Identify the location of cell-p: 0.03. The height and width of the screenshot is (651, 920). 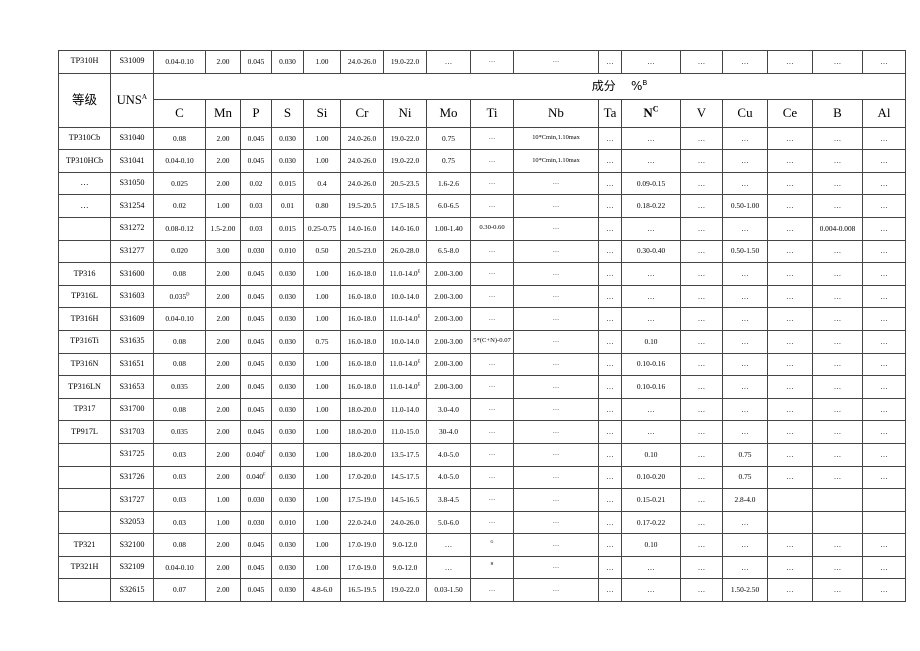
(256, 228).